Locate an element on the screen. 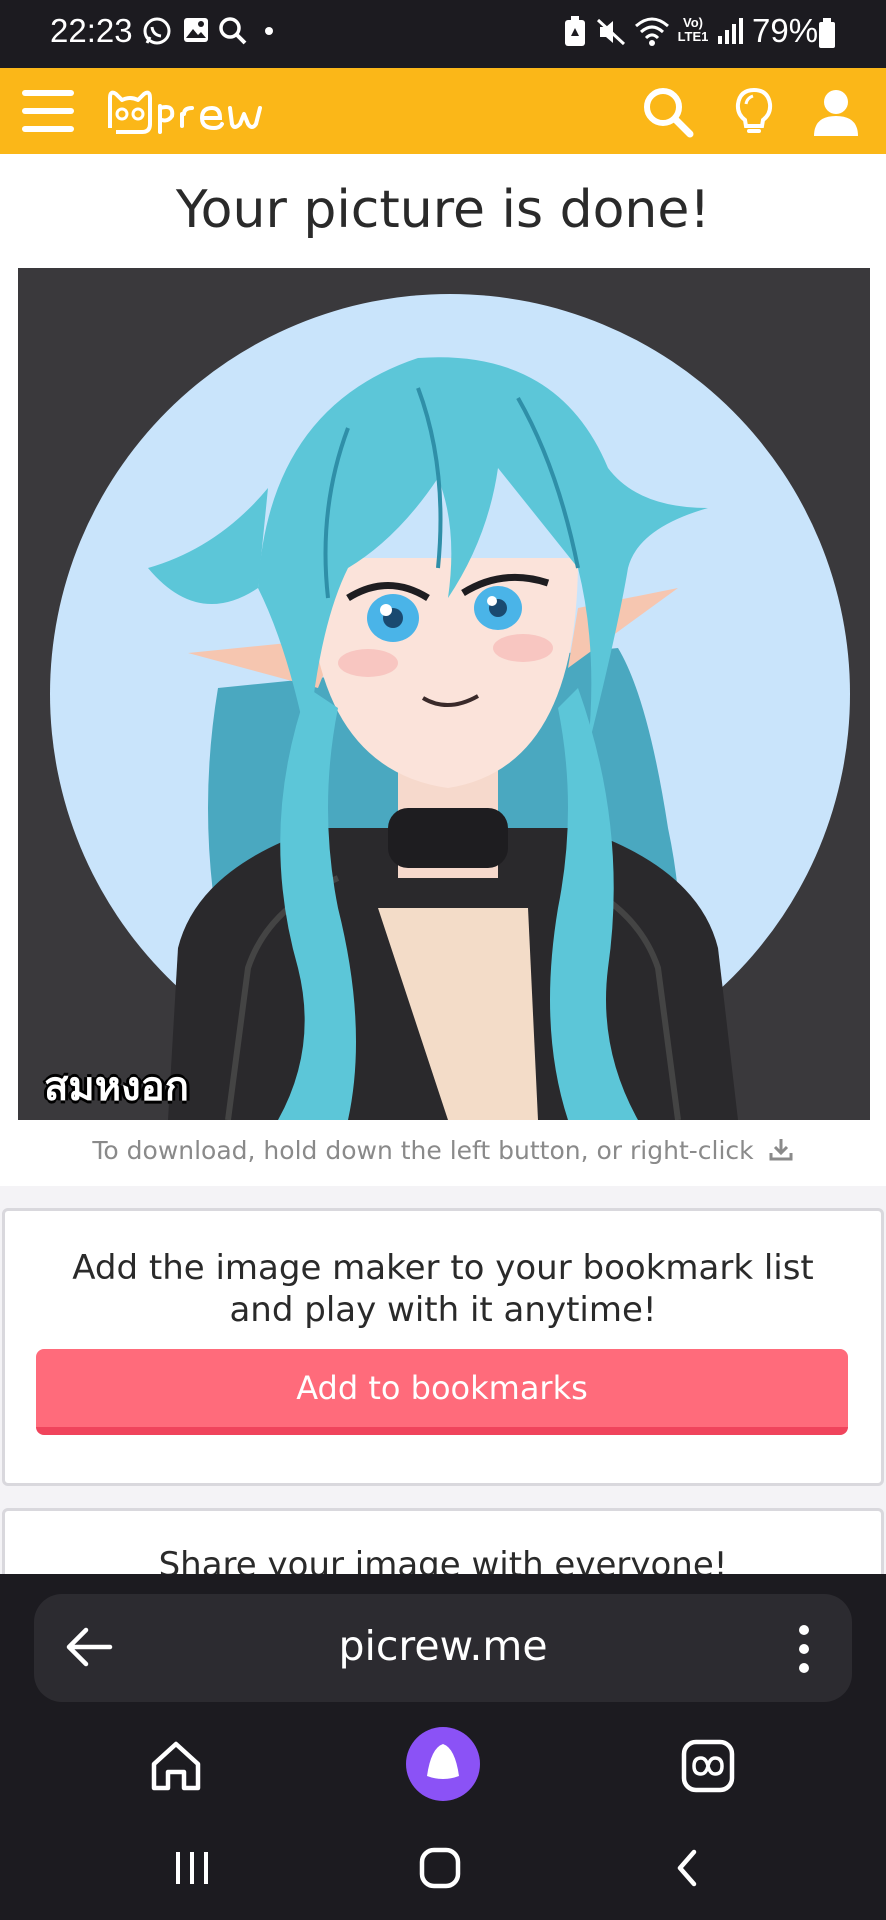  back-chevron-icon is located at coordinates (687, 1868).